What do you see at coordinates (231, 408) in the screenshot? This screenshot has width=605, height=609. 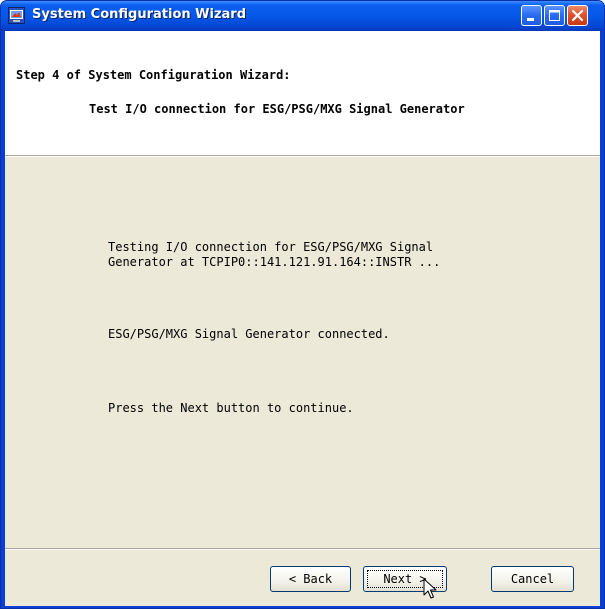 I see `instruction-message: Press the Next button to continue.` at bounding box center [231, 408].